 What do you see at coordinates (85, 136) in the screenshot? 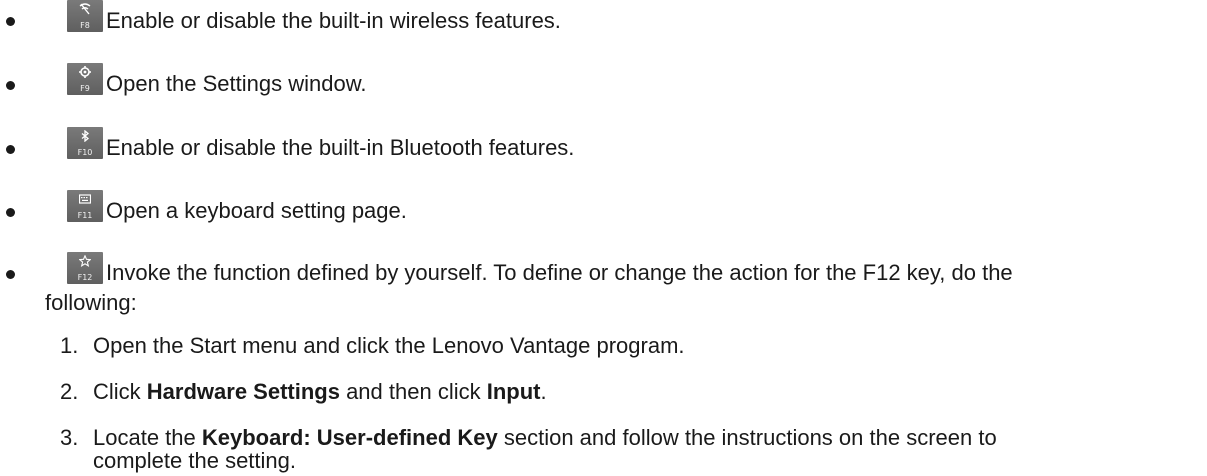
I see `bluetooth-icon` at bounding box center [85, 136].